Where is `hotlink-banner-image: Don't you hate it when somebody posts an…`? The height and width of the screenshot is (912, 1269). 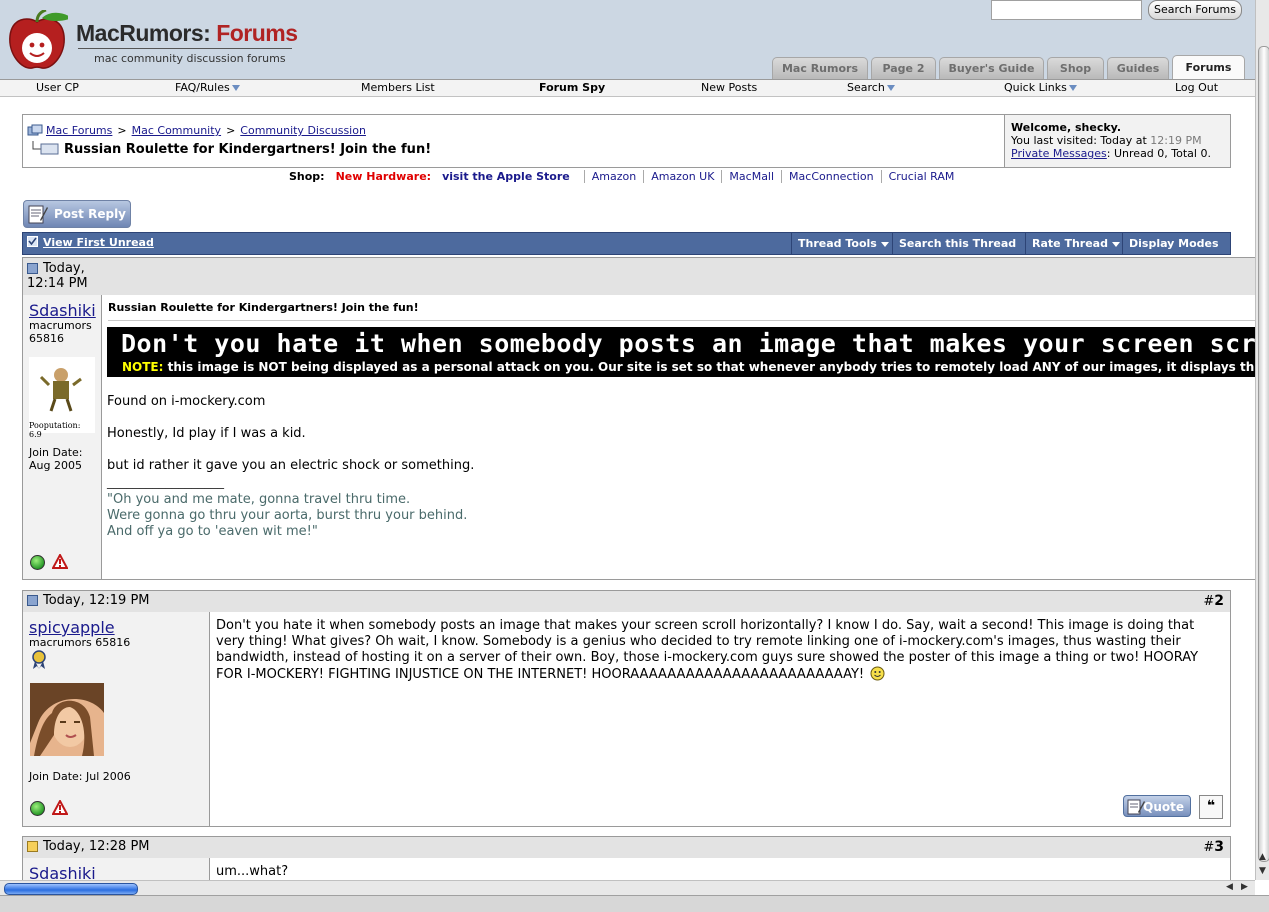
hotlink-banner-image: Don't you hate it when somebody posts an… is located at coordinates (681, 352).